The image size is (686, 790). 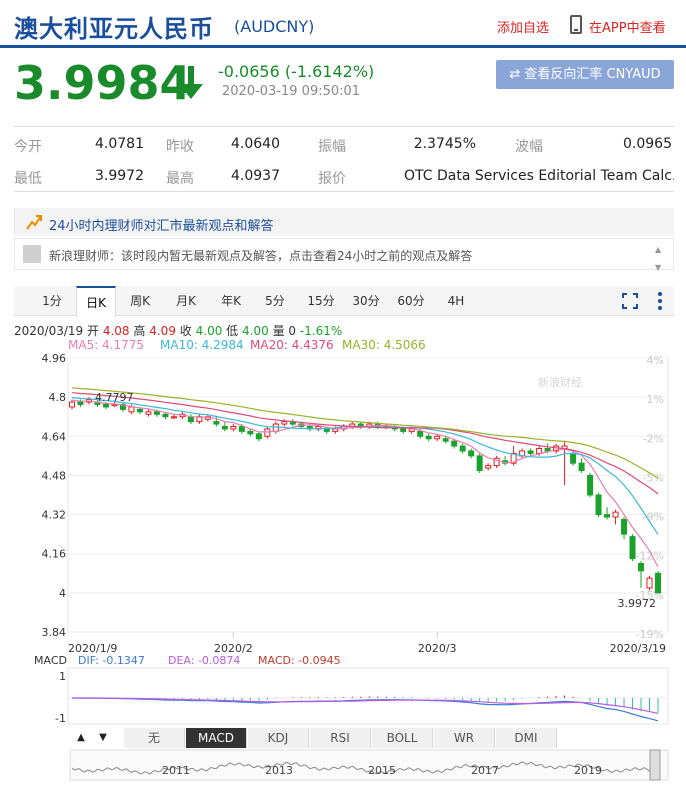 I want to click on move-up-button: ▲, so click(x=81, y=738).